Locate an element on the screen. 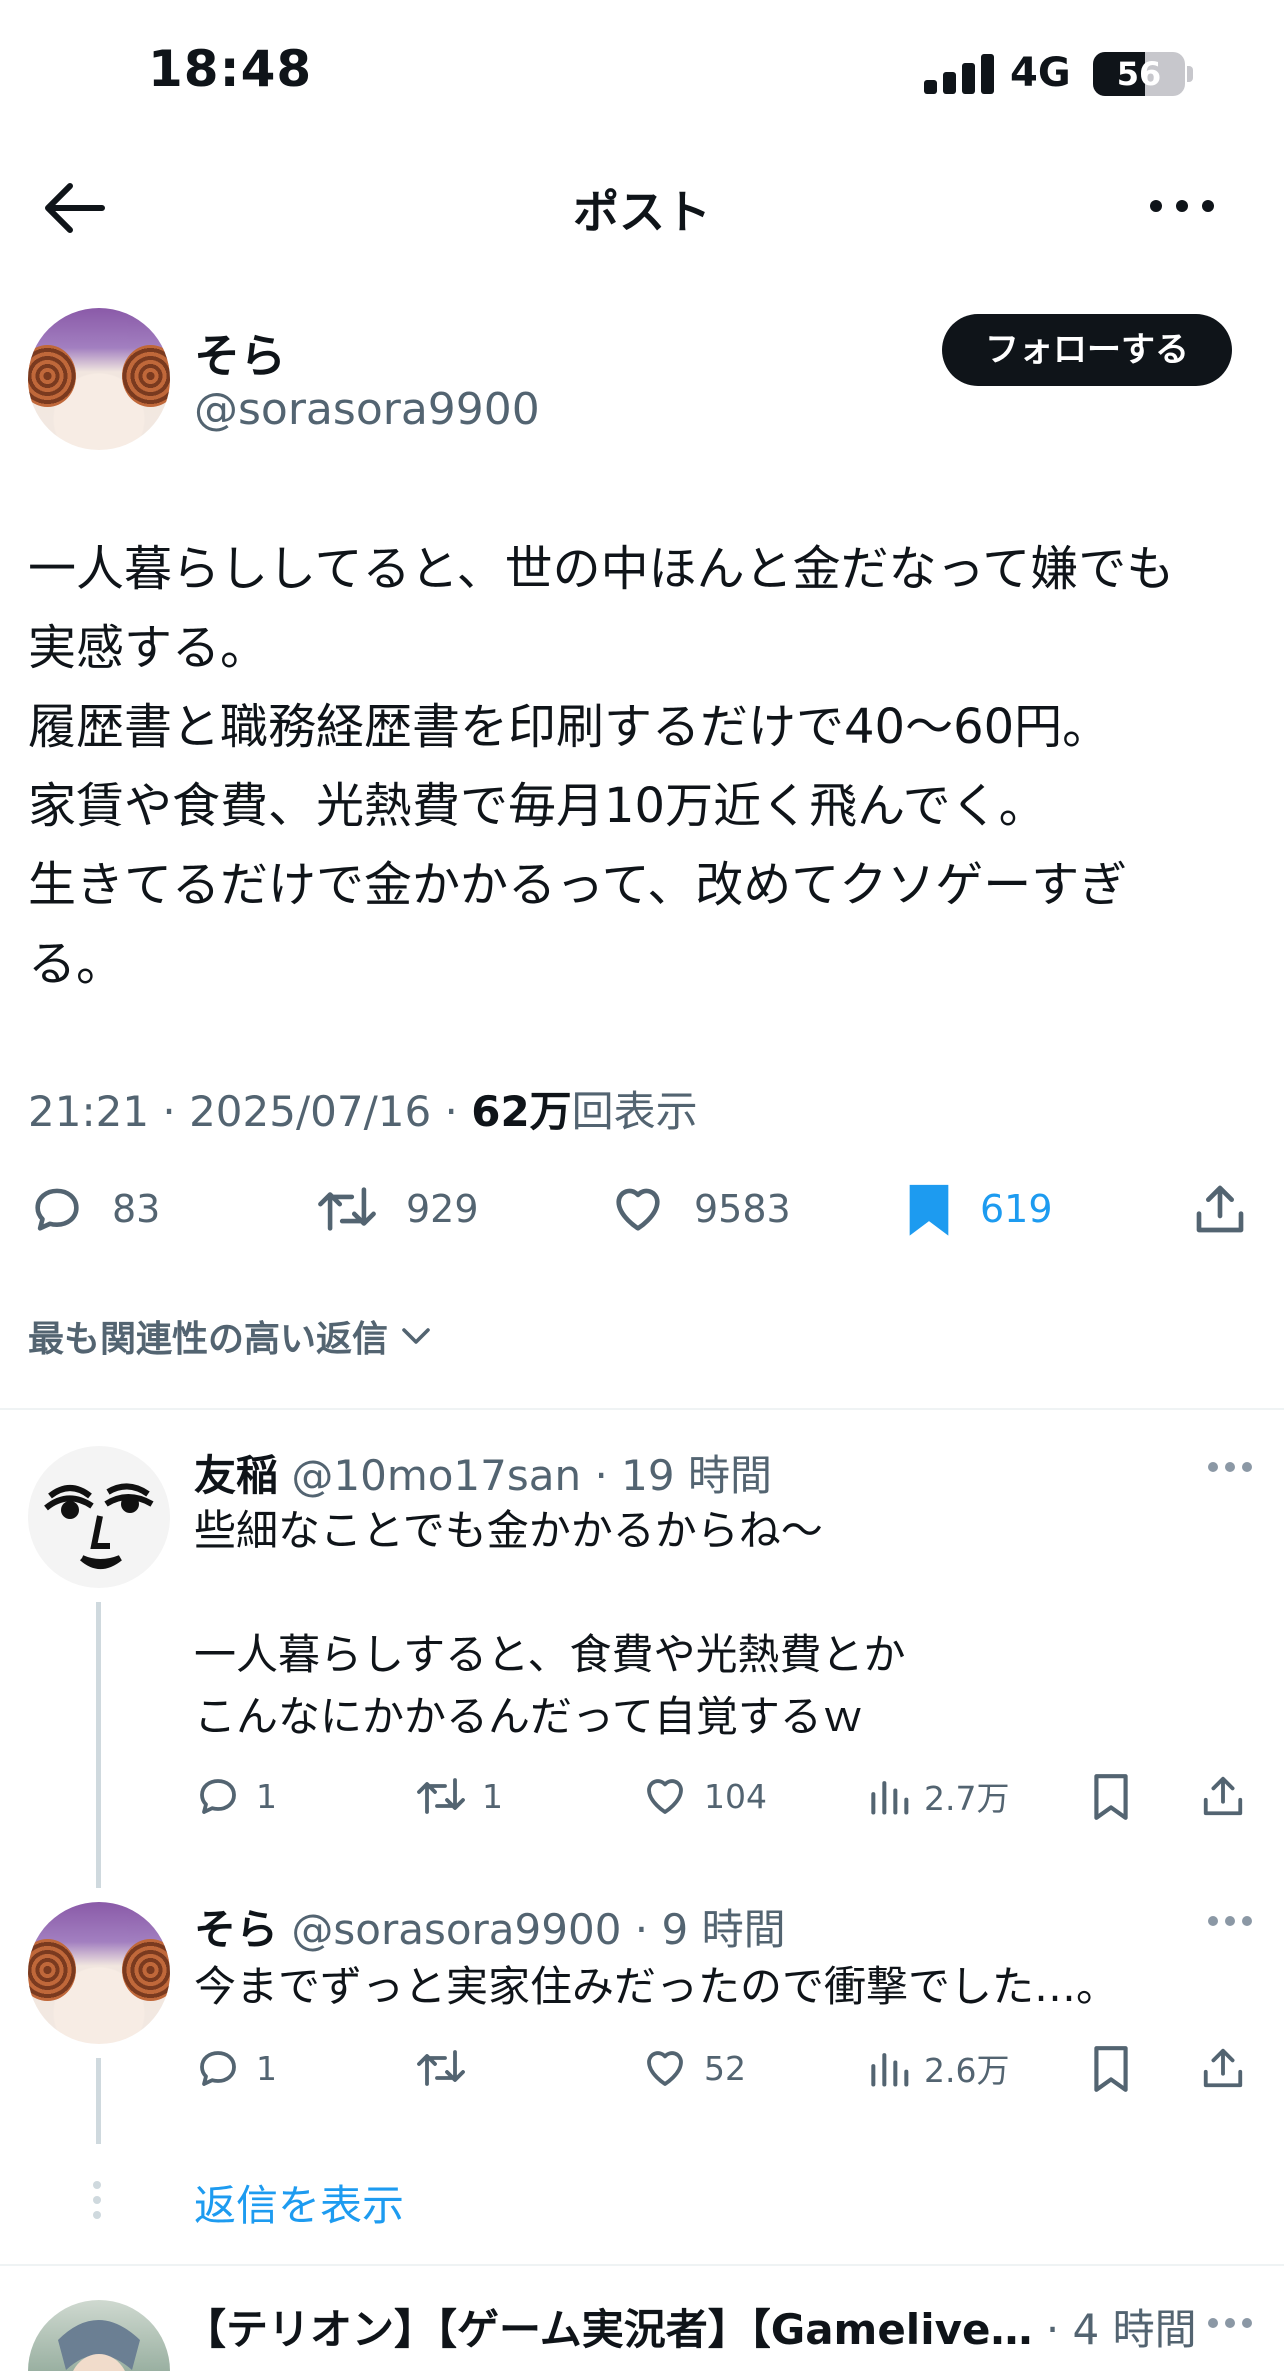 The height and width of the screenshot is (2371, 1284). reply-header: 友稲 @10mo17san · 19 時間 is located at coordinates (483, 1472).